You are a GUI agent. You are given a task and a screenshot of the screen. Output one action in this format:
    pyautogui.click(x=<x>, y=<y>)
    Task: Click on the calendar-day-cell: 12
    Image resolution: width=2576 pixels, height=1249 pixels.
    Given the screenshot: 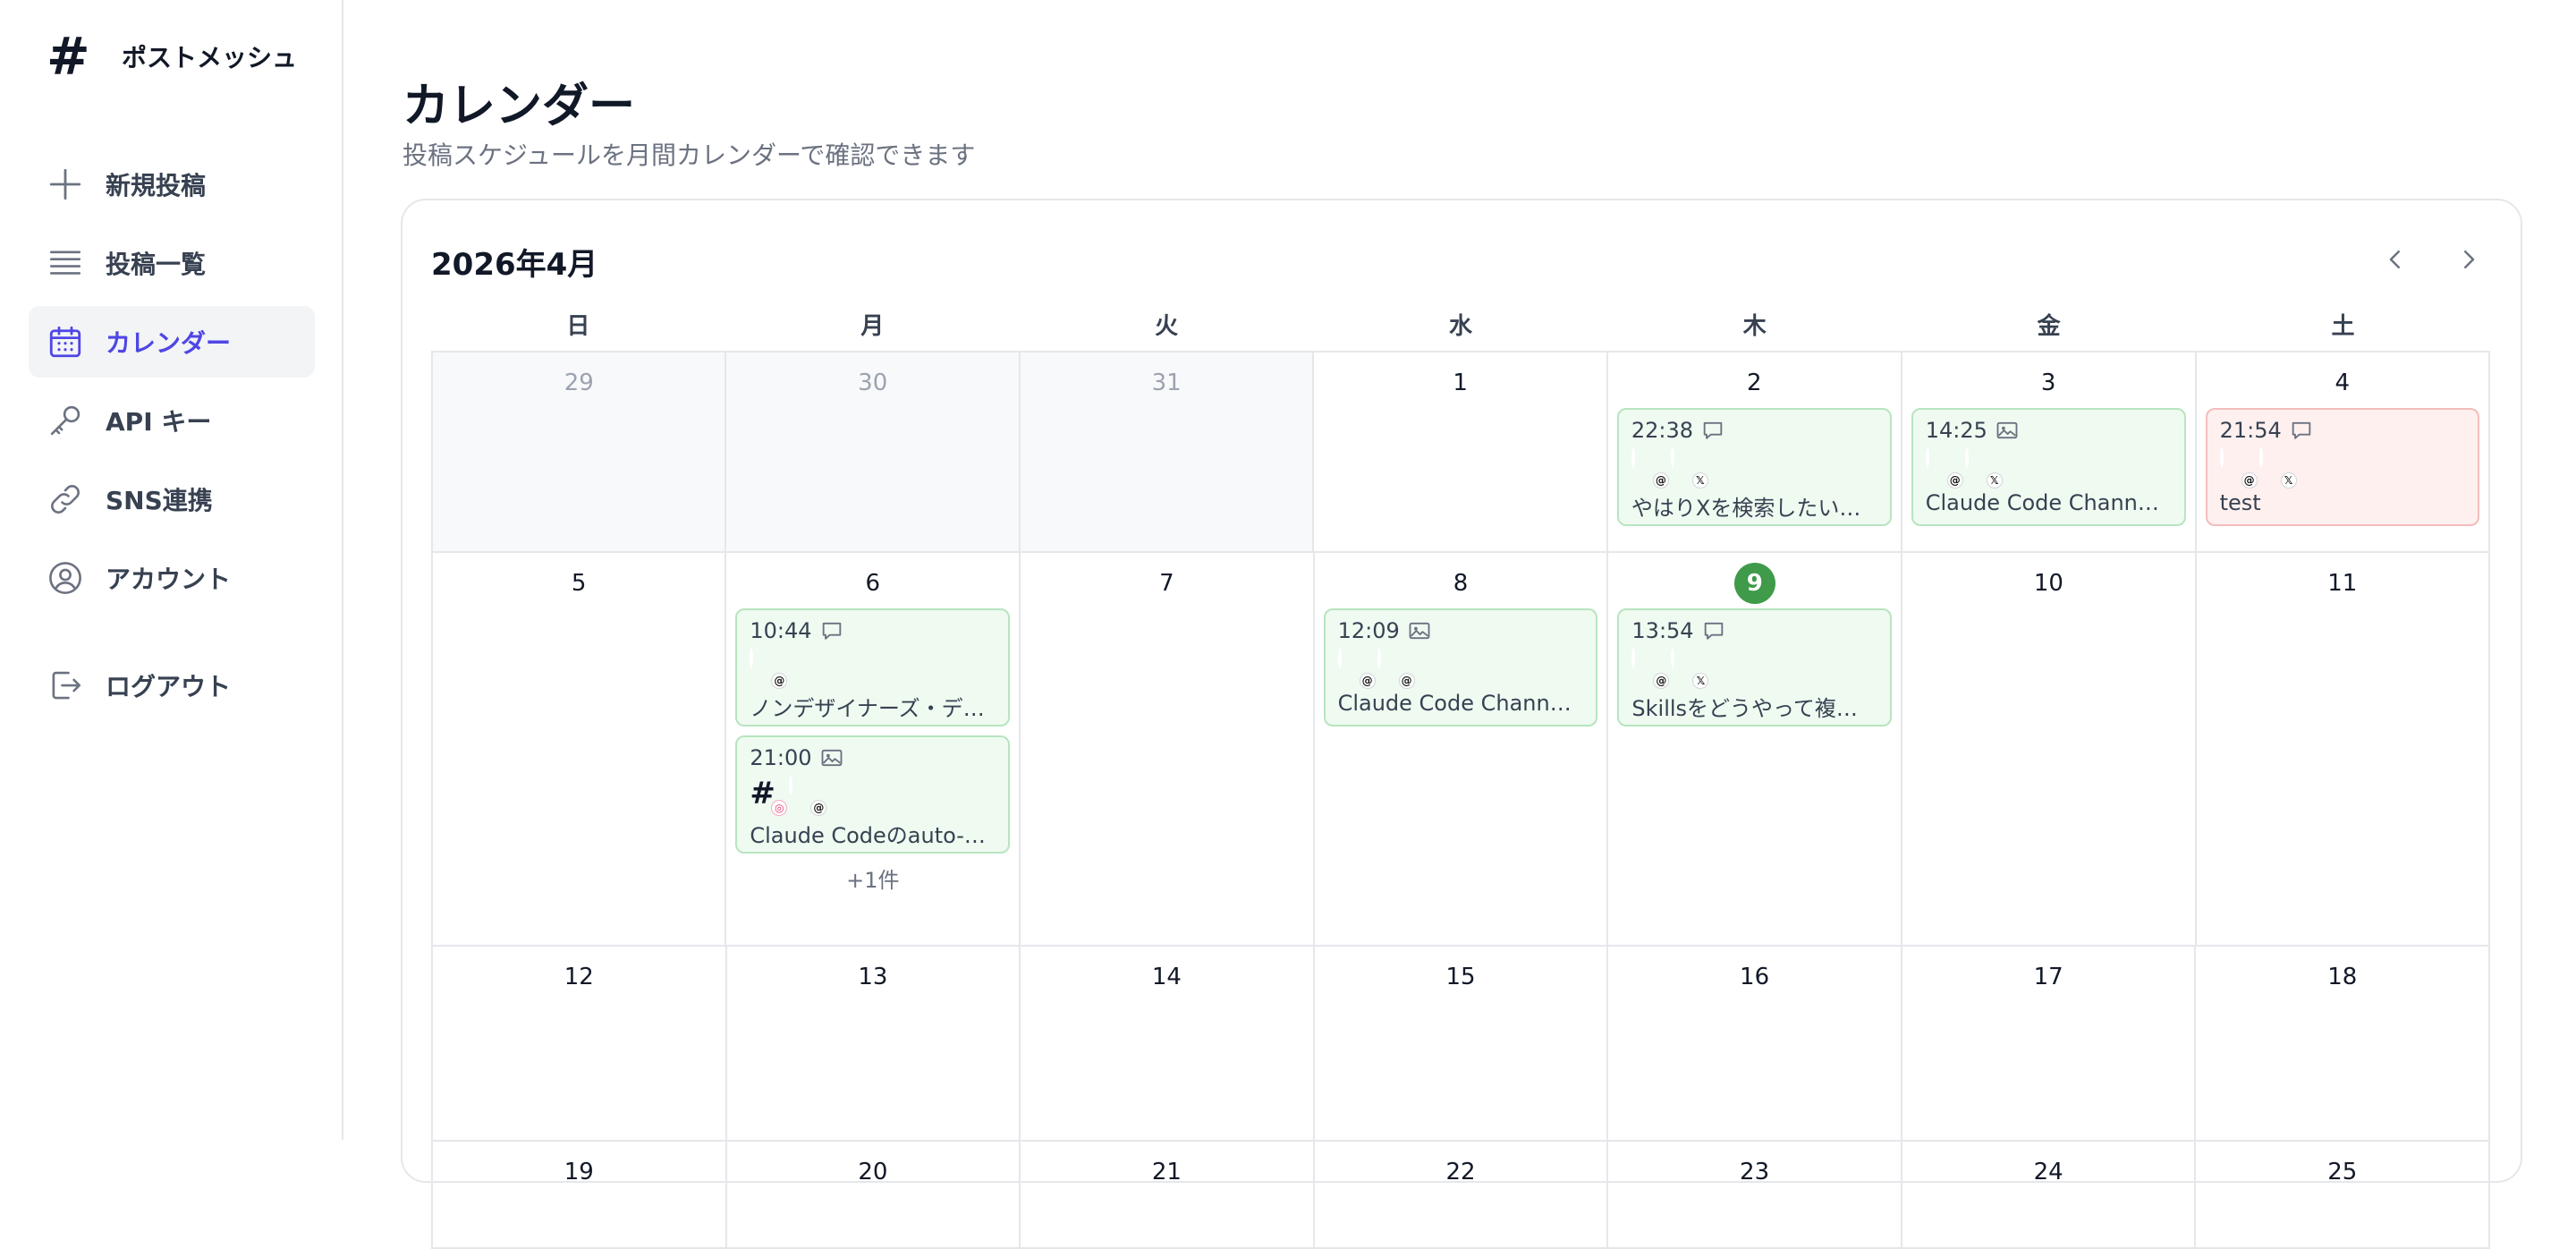 What is the action you would take?
    pyautogui.click(x=580, y=1044)
    